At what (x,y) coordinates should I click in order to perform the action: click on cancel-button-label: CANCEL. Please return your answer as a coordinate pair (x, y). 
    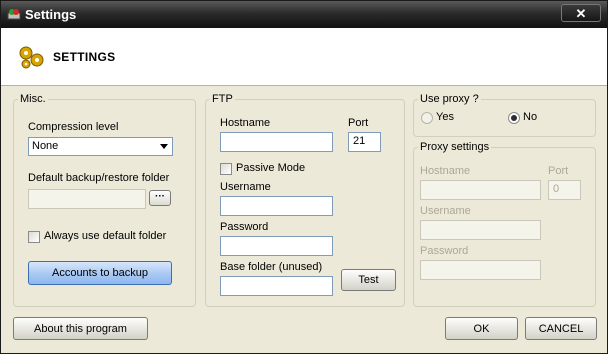
    Looking at the image, I should click on (561, 328).